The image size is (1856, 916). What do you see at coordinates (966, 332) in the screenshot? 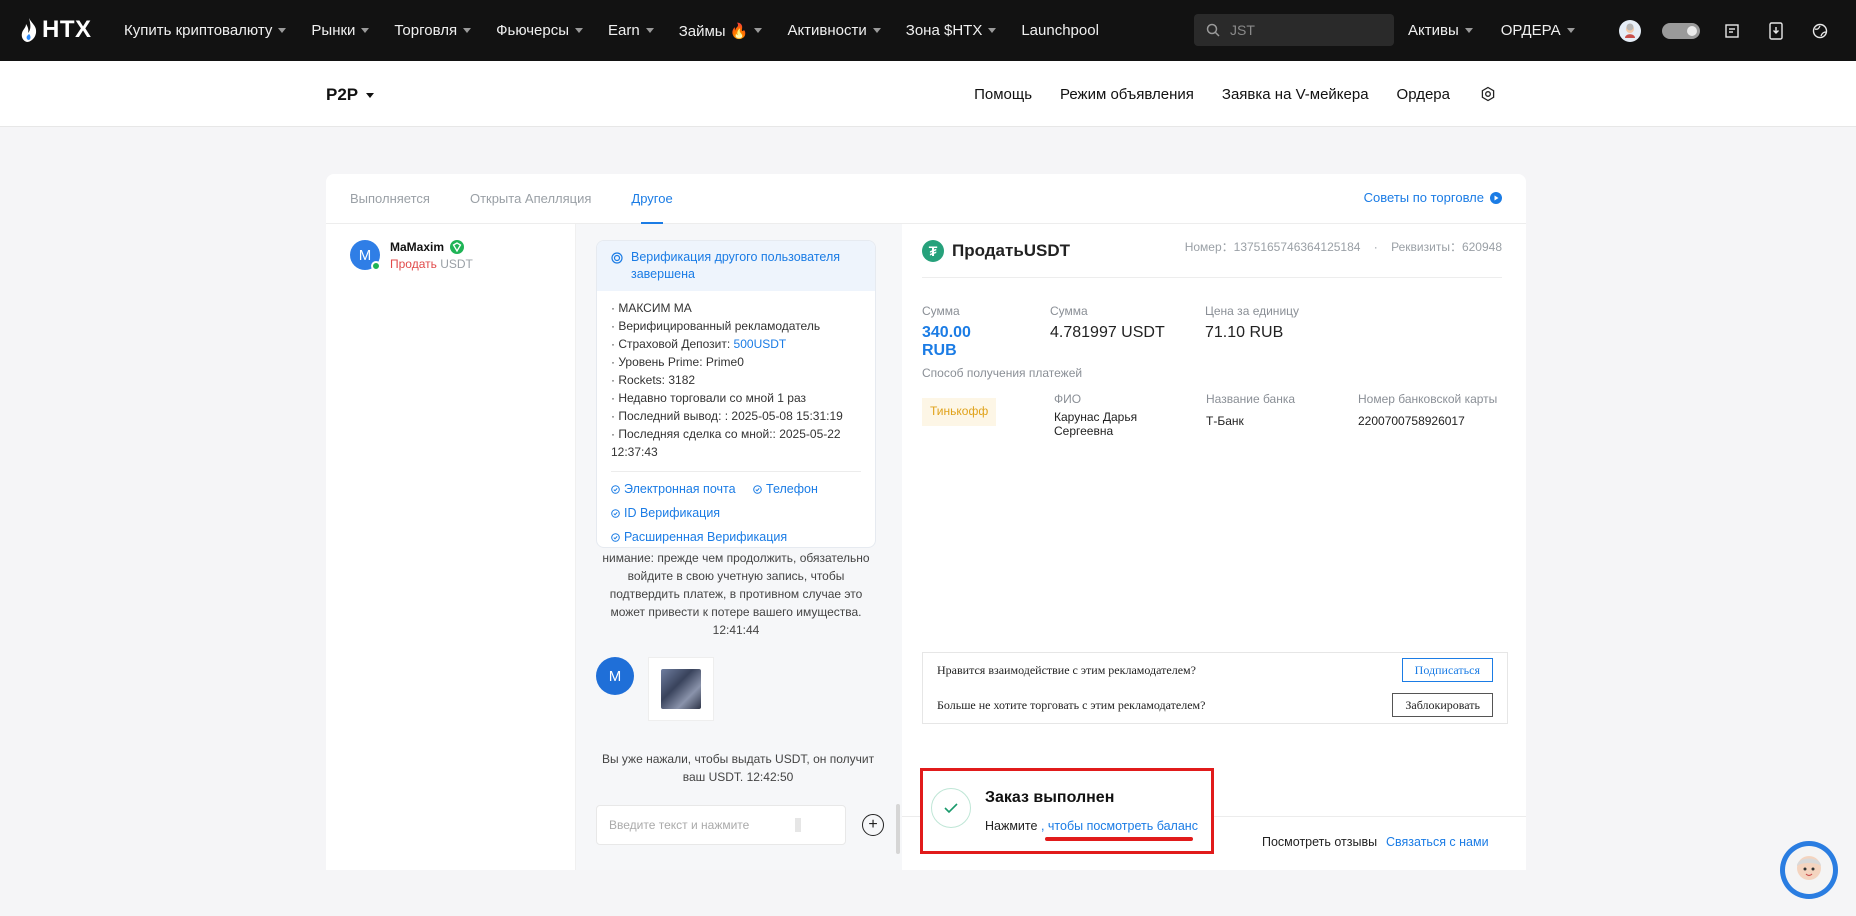
I see `amount-rub: Сумма 340.00 RUB` at bounding box center [966, 332].